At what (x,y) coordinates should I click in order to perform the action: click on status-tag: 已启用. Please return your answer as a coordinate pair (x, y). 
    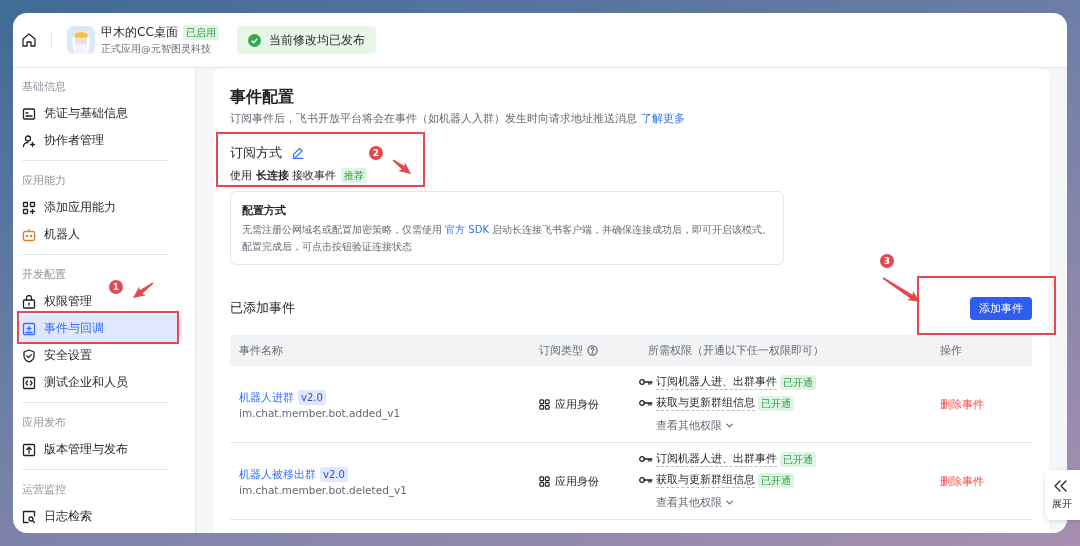
    Looking at the image, I should click on (200, 32).